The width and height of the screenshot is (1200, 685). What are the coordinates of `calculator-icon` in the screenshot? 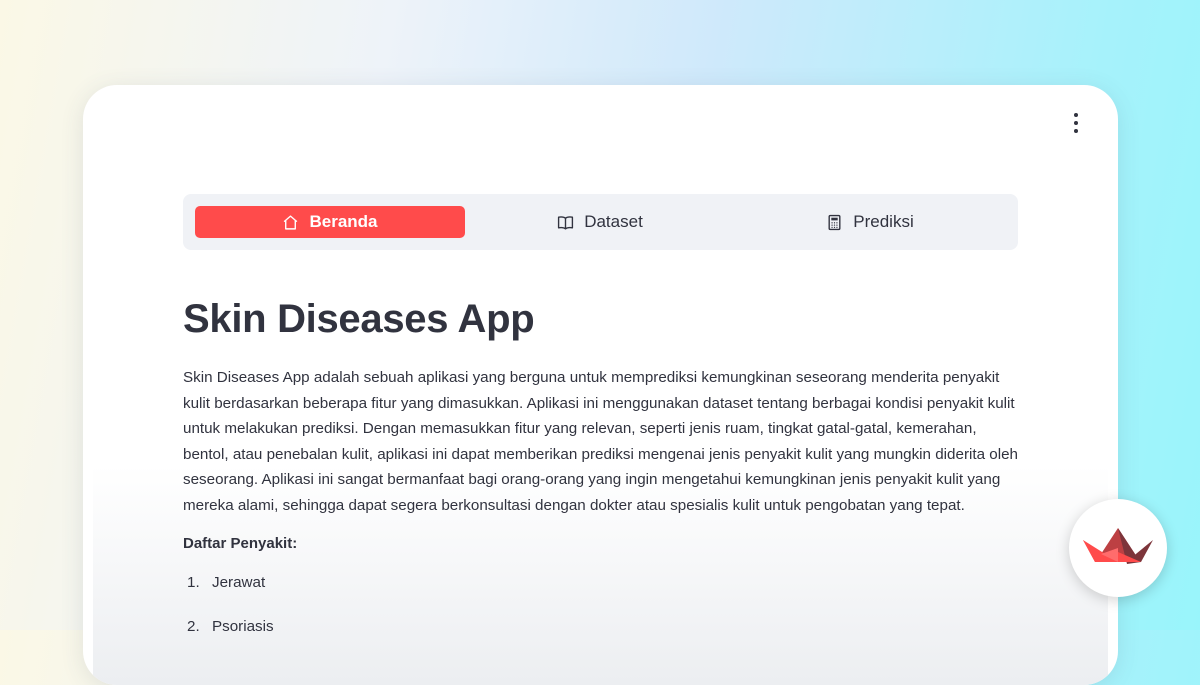 It's located at (834, 222).